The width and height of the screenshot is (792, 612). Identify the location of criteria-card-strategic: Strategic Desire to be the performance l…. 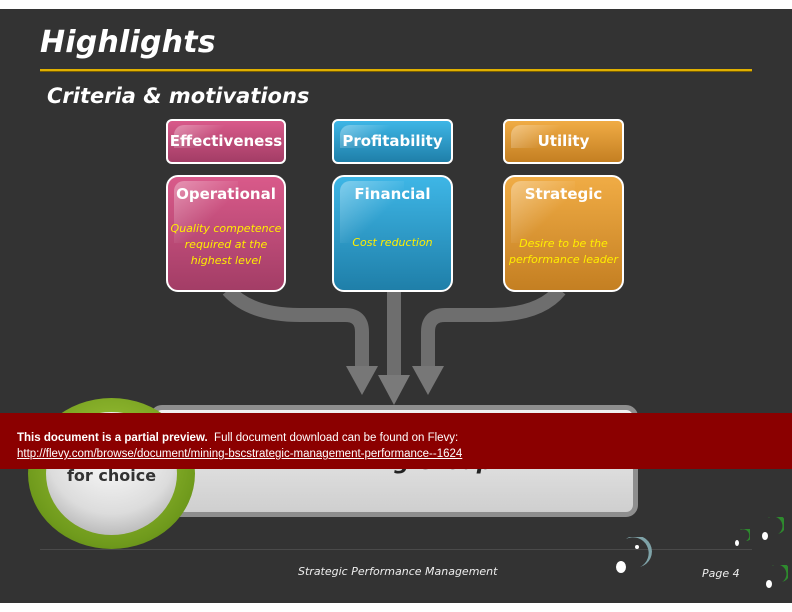
(563, 233).